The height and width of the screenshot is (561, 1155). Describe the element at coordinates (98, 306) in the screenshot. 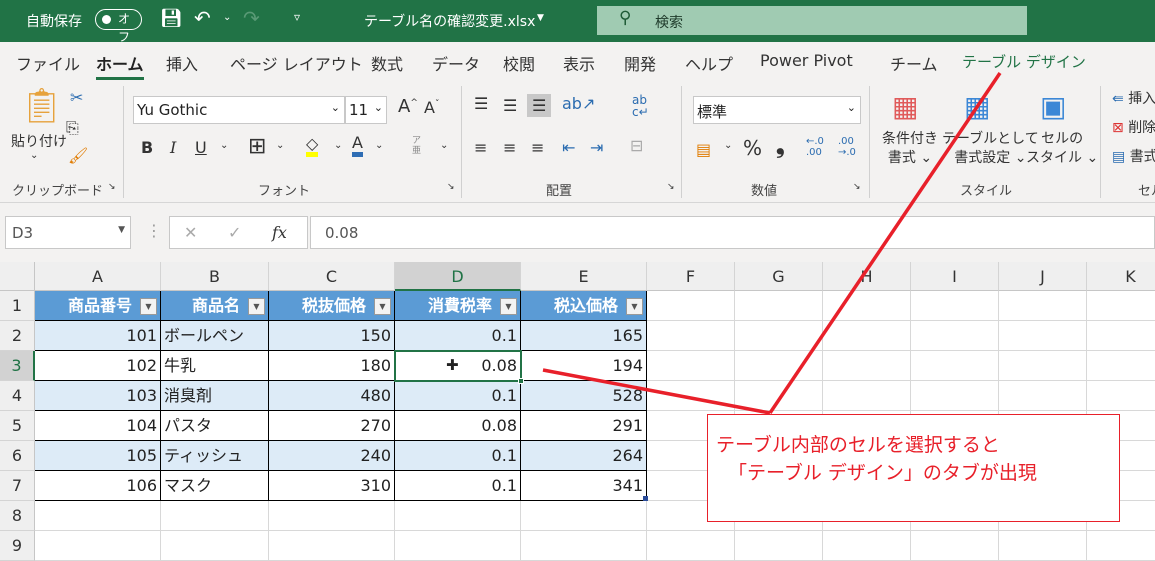

I see `table-header-cell: 商品番号 ▼` at that location.